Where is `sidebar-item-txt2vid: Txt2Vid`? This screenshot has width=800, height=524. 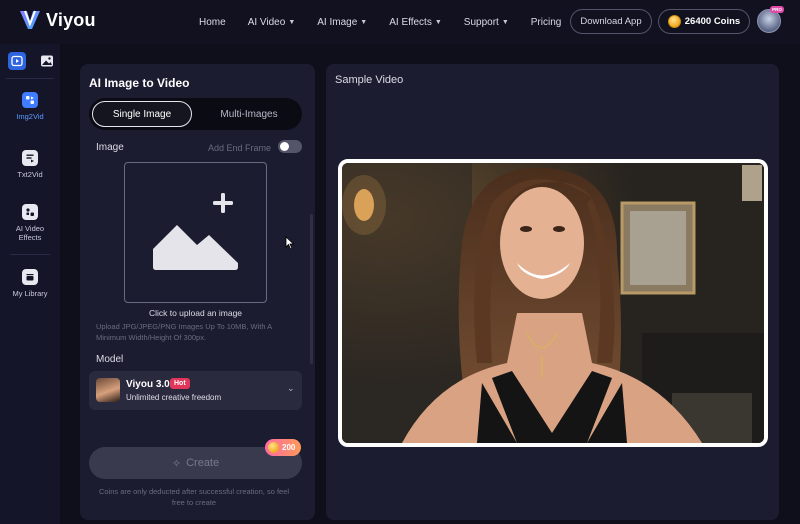 sidebar-item-txt2vid: Txt2Vid is located at coordinates (30, 164).